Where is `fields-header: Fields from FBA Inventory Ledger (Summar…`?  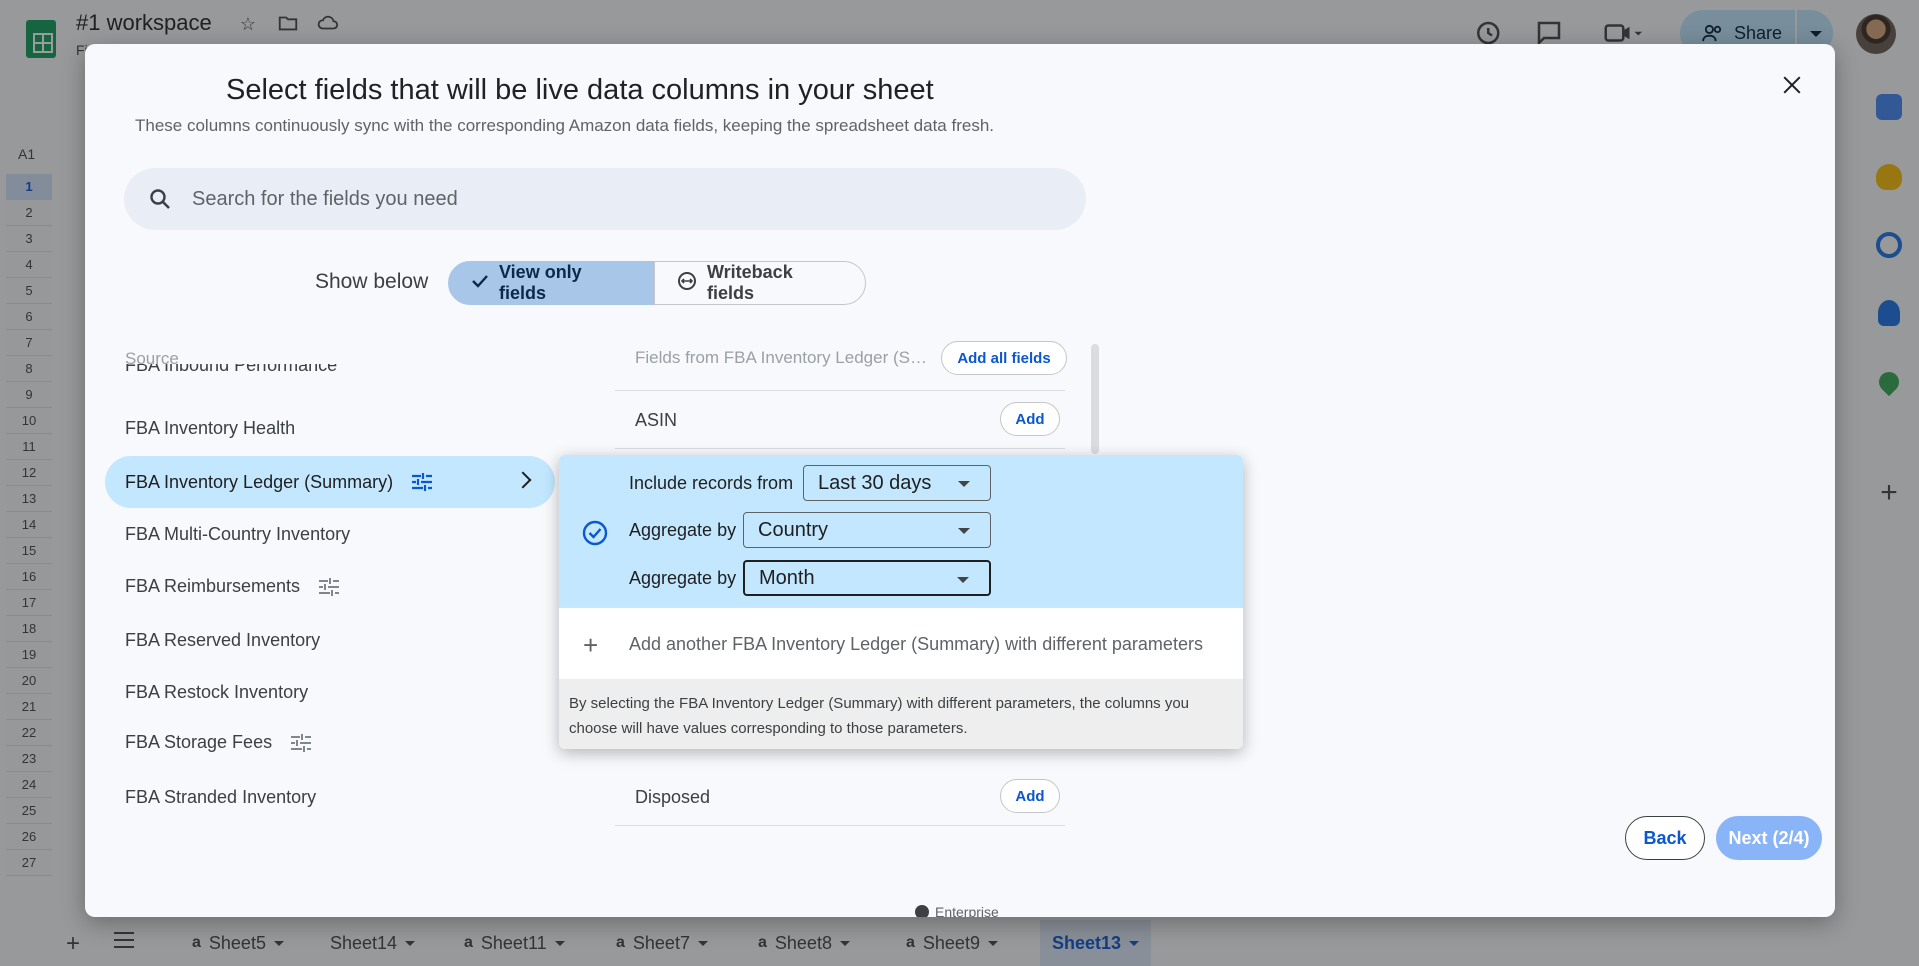
fields-header: Fields from FBA Inventory Ledger (Summar… is located at coordinates (785, 357).